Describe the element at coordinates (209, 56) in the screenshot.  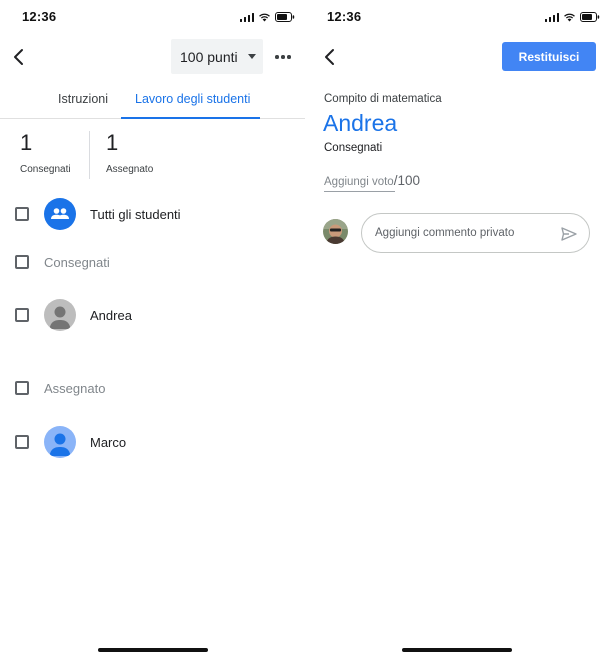
I see `points-value: 100 punti` at that location.